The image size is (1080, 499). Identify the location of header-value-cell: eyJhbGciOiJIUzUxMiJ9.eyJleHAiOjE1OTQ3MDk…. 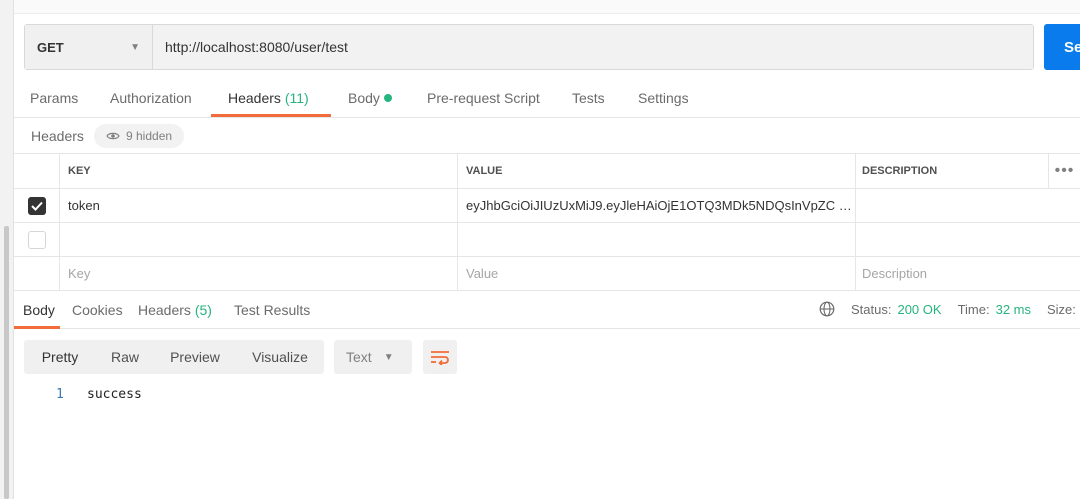
(656, 205).